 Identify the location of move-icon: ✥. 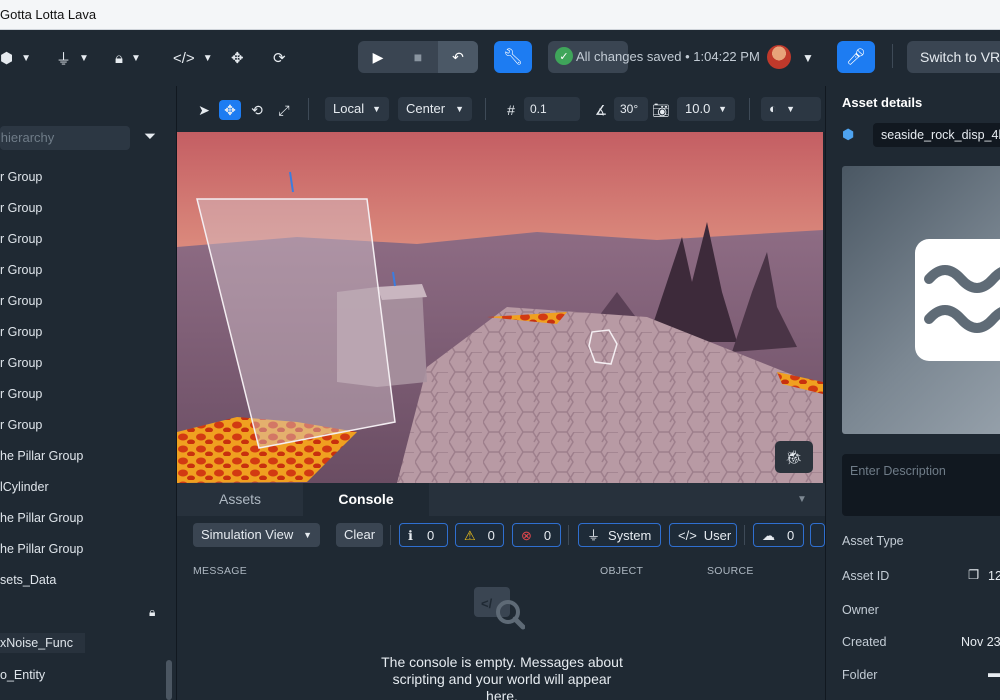
(237, 58).